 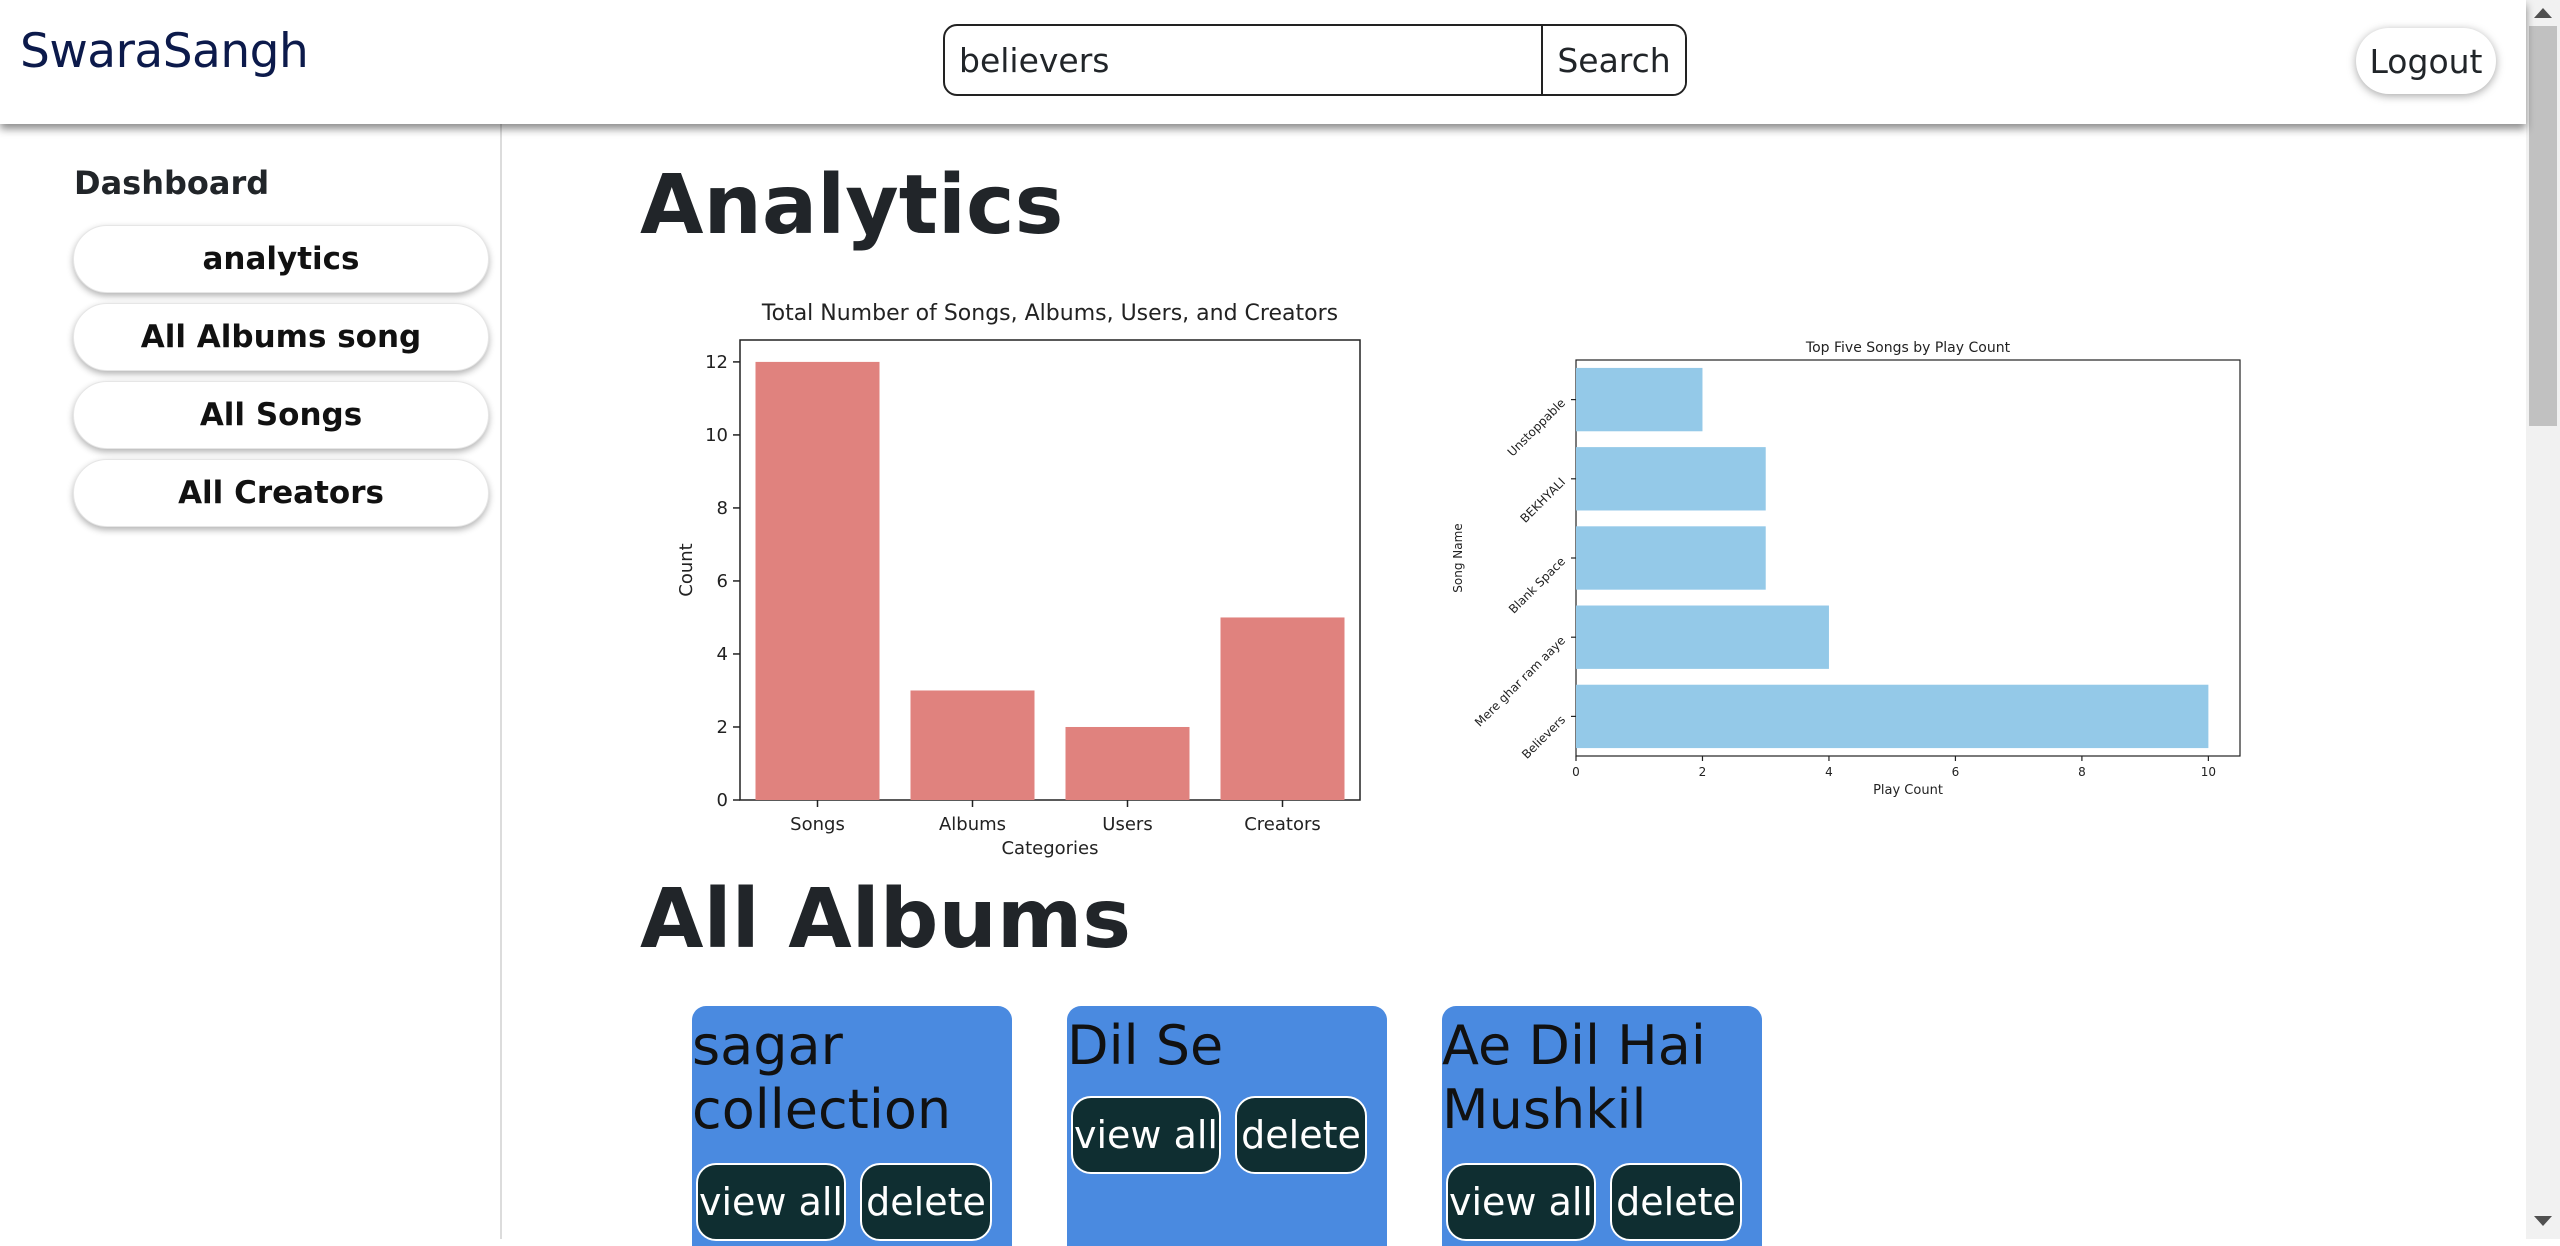 I want to click on sidebar-item-all-songs: All Songs, so click(x=281, y=415).